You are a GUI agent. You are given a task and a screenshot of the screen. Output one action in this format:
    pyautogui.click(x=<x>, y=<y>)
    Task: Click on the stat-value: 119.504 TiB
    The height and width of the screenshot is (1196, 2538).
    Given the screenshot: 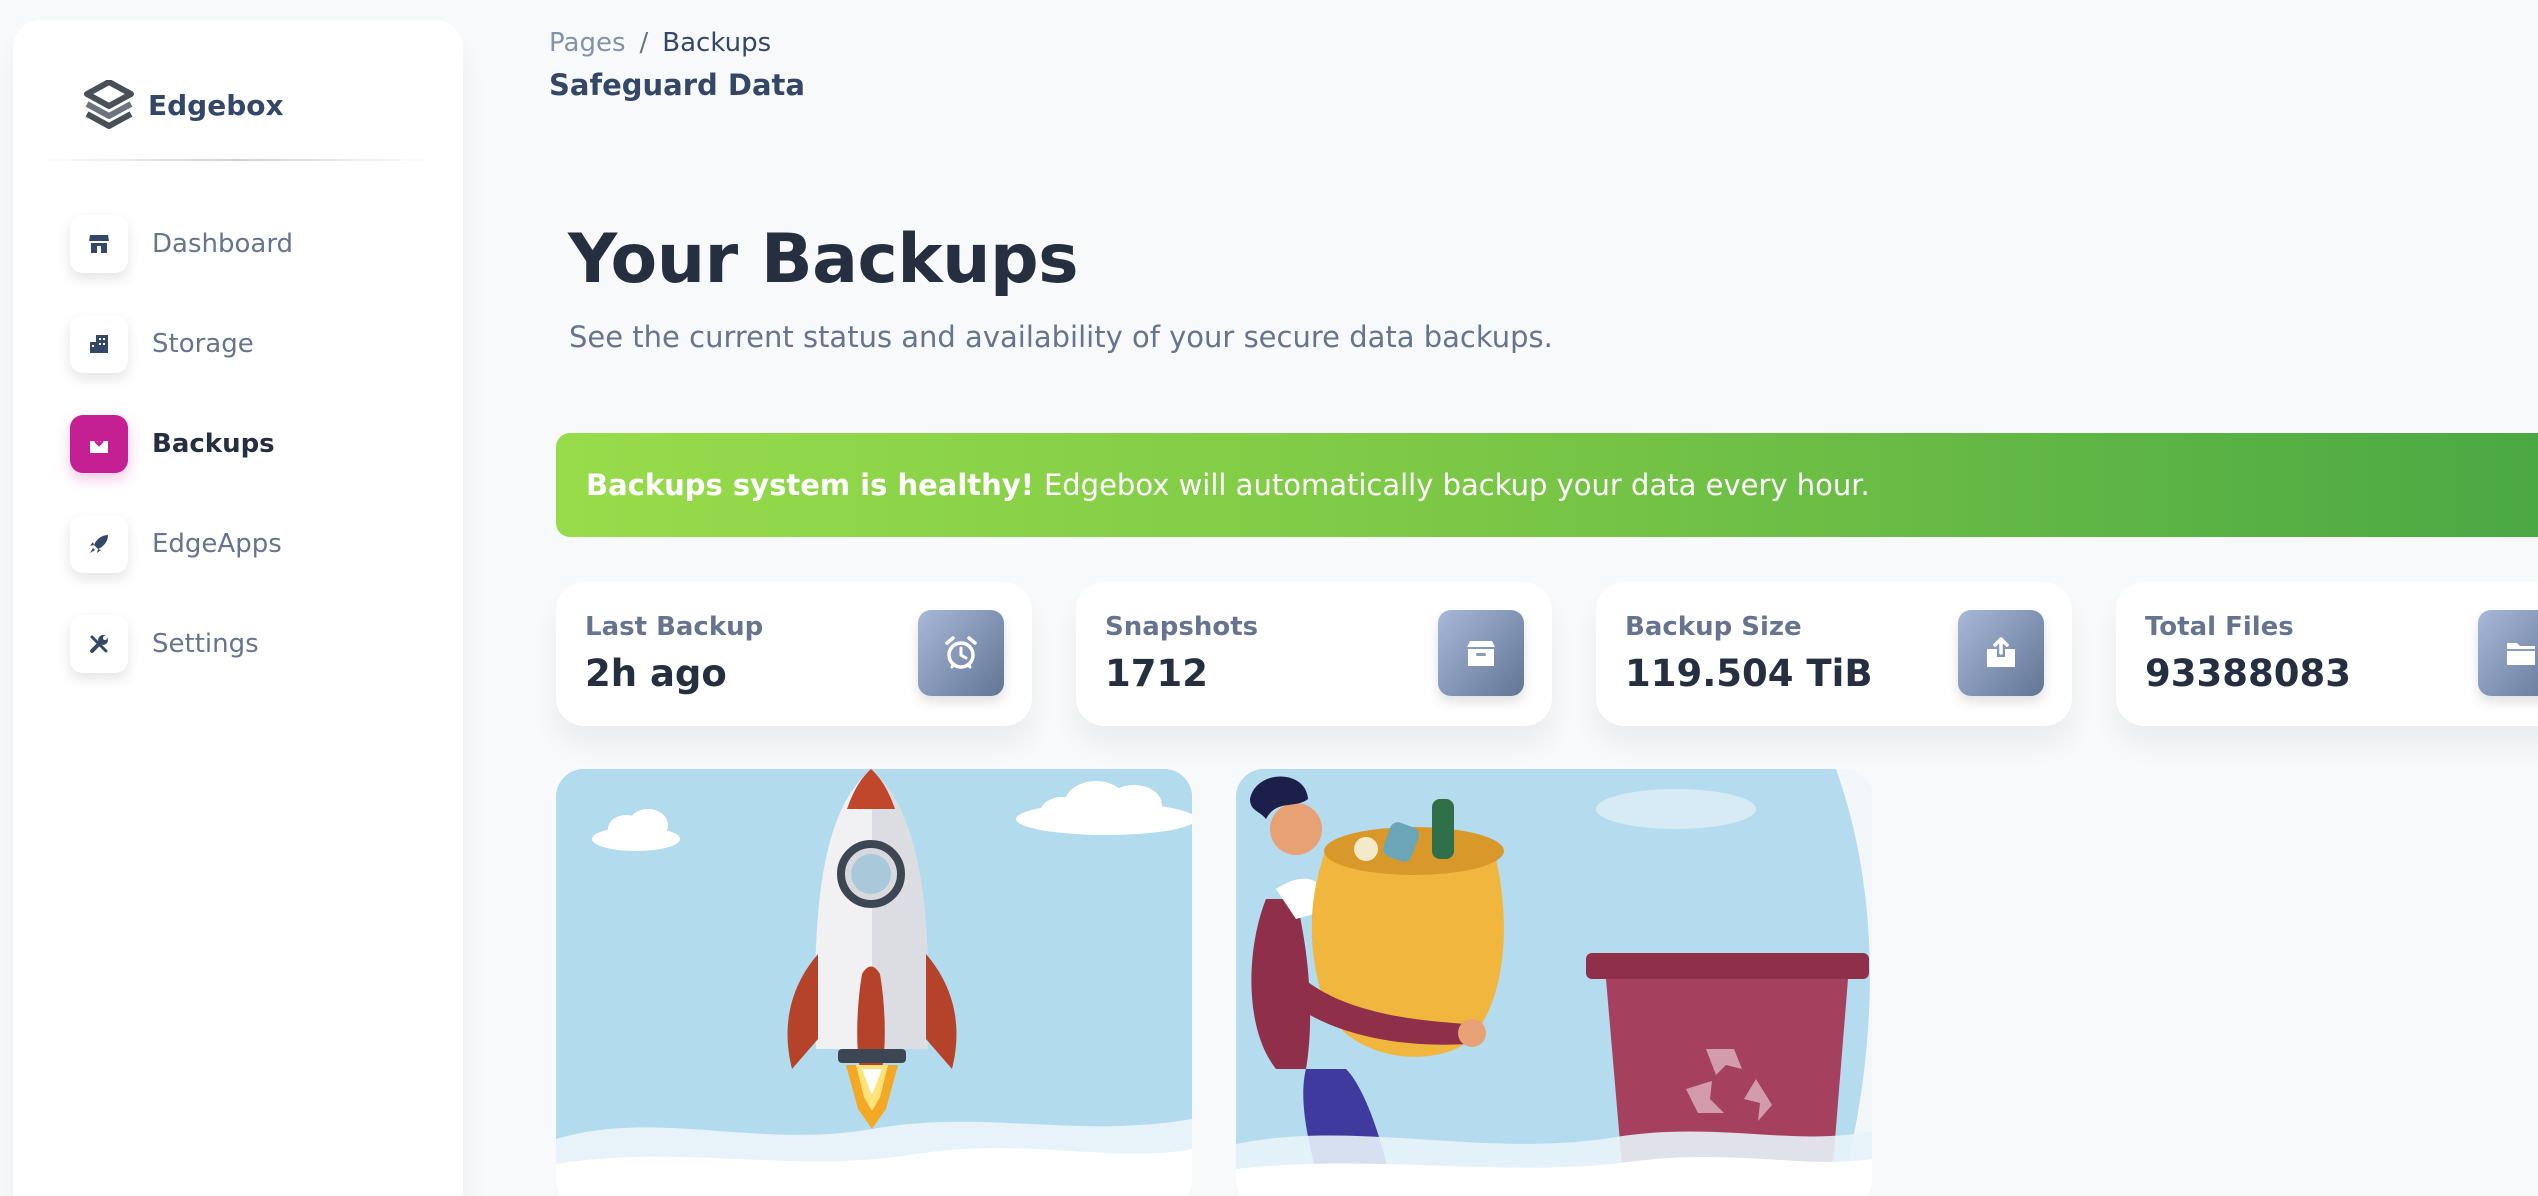 What is the action you would take?
    pyautogui.click(x=1749, y=673)
    